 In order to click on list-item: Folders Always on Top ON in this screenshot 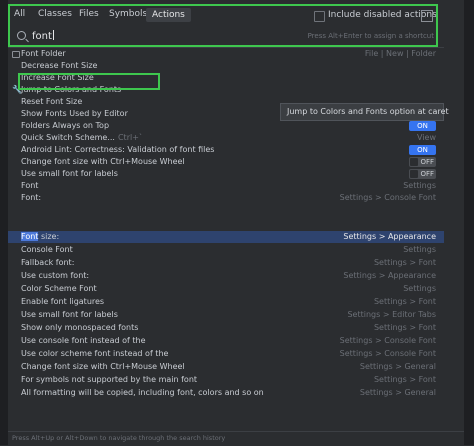, I will do `click(226, 126)`.